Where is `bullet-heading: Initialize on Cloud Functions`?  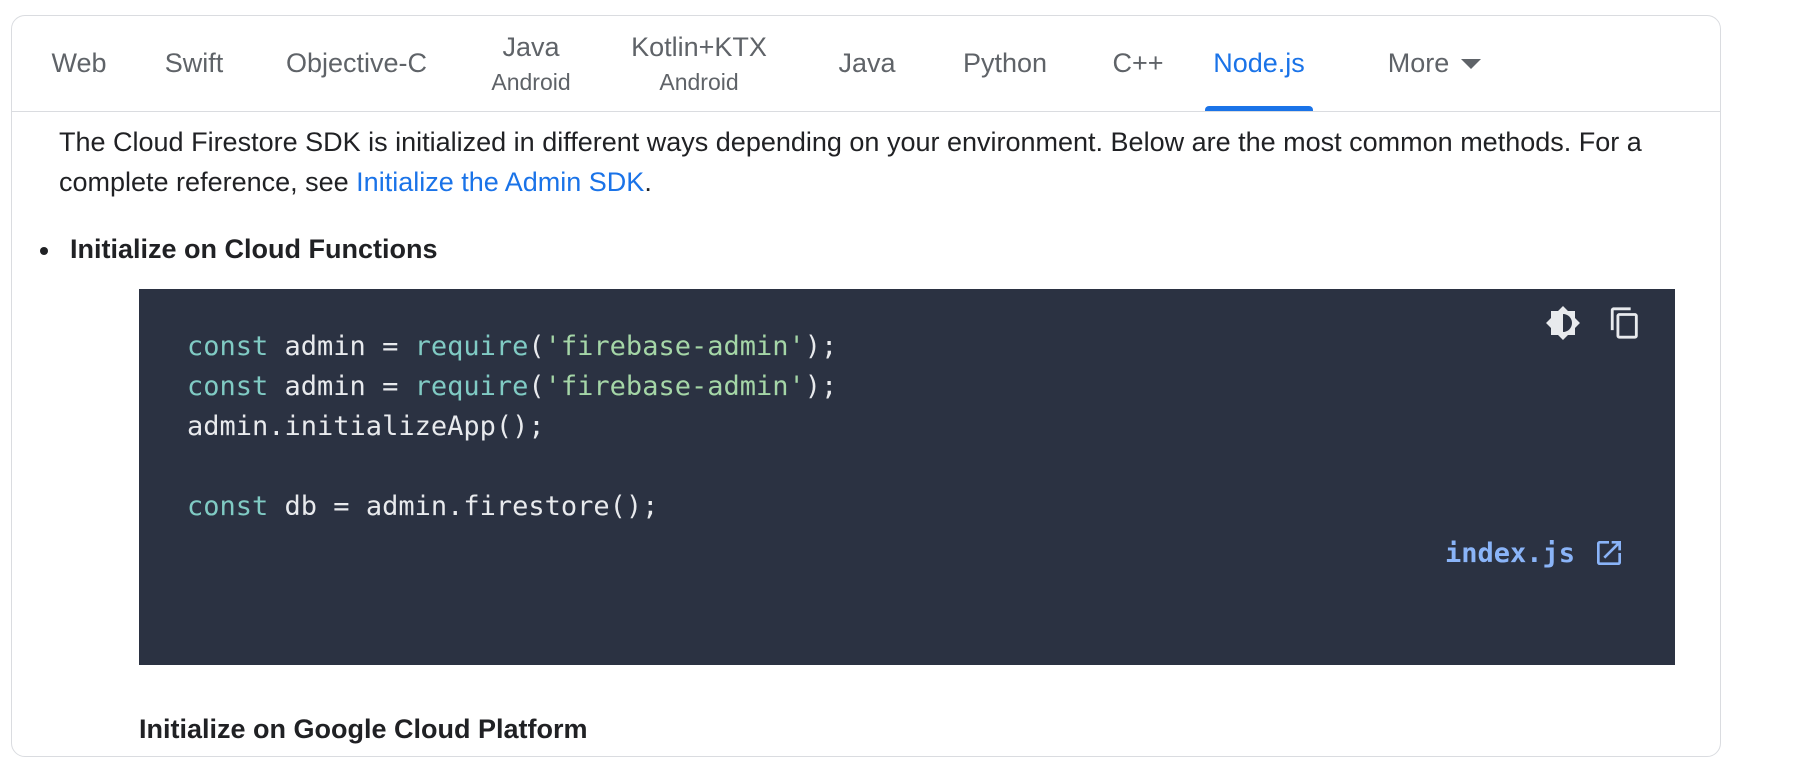
bullet-heading: Initialize on Cloud Functions is located at coordinates (239, 249).